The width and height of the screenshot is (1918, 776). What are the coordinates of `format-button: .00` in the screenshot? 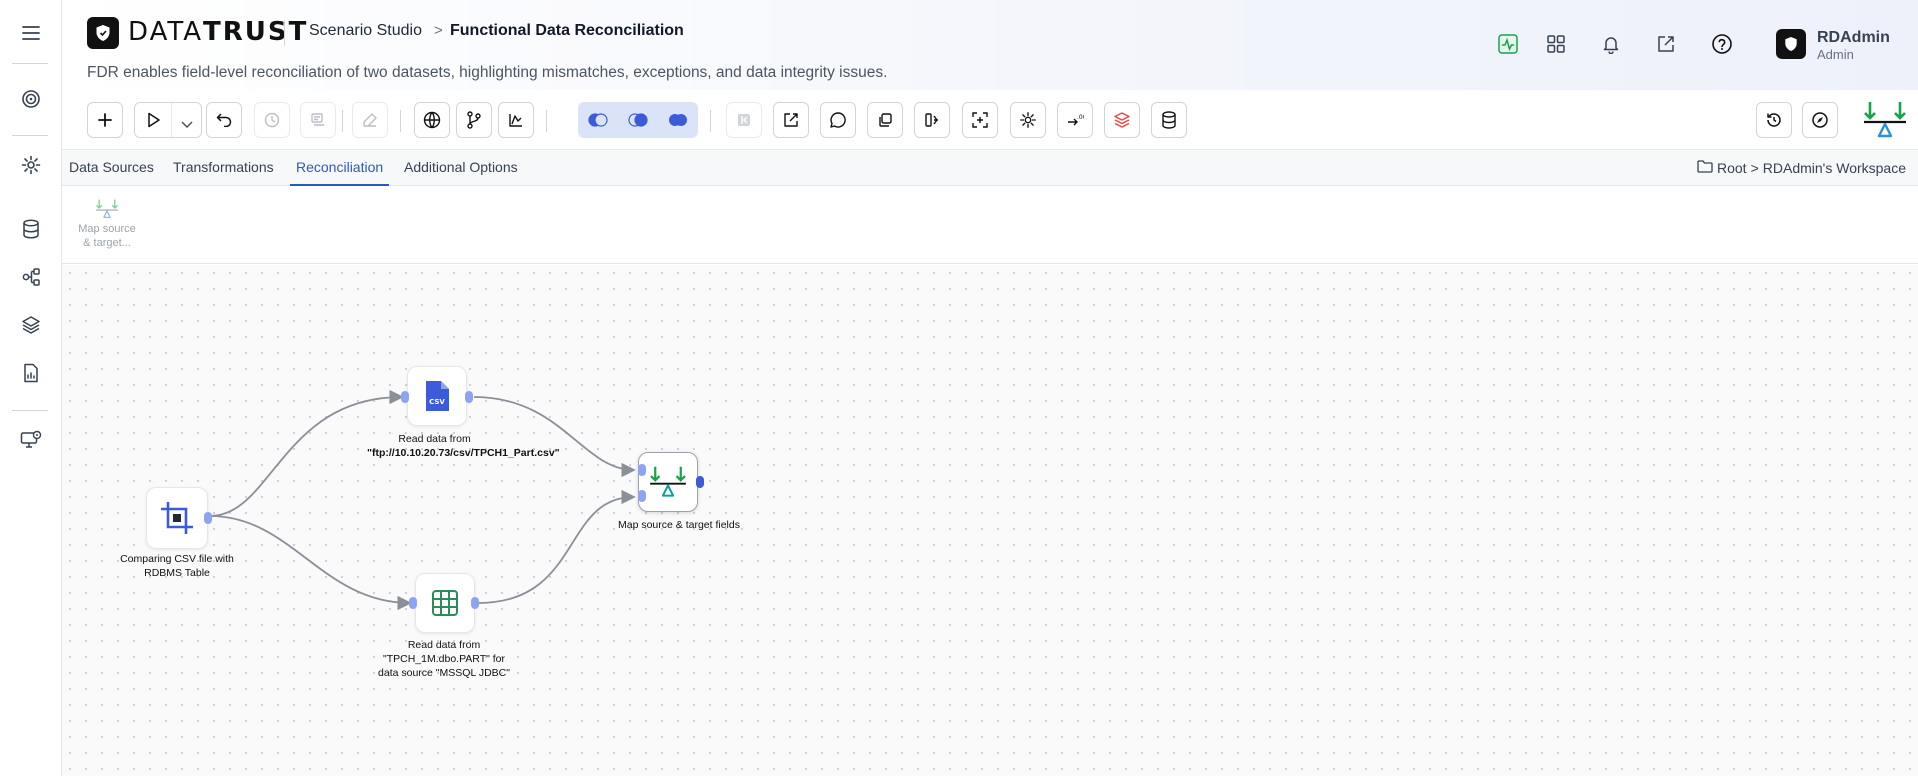 It's located at (1075, 120).